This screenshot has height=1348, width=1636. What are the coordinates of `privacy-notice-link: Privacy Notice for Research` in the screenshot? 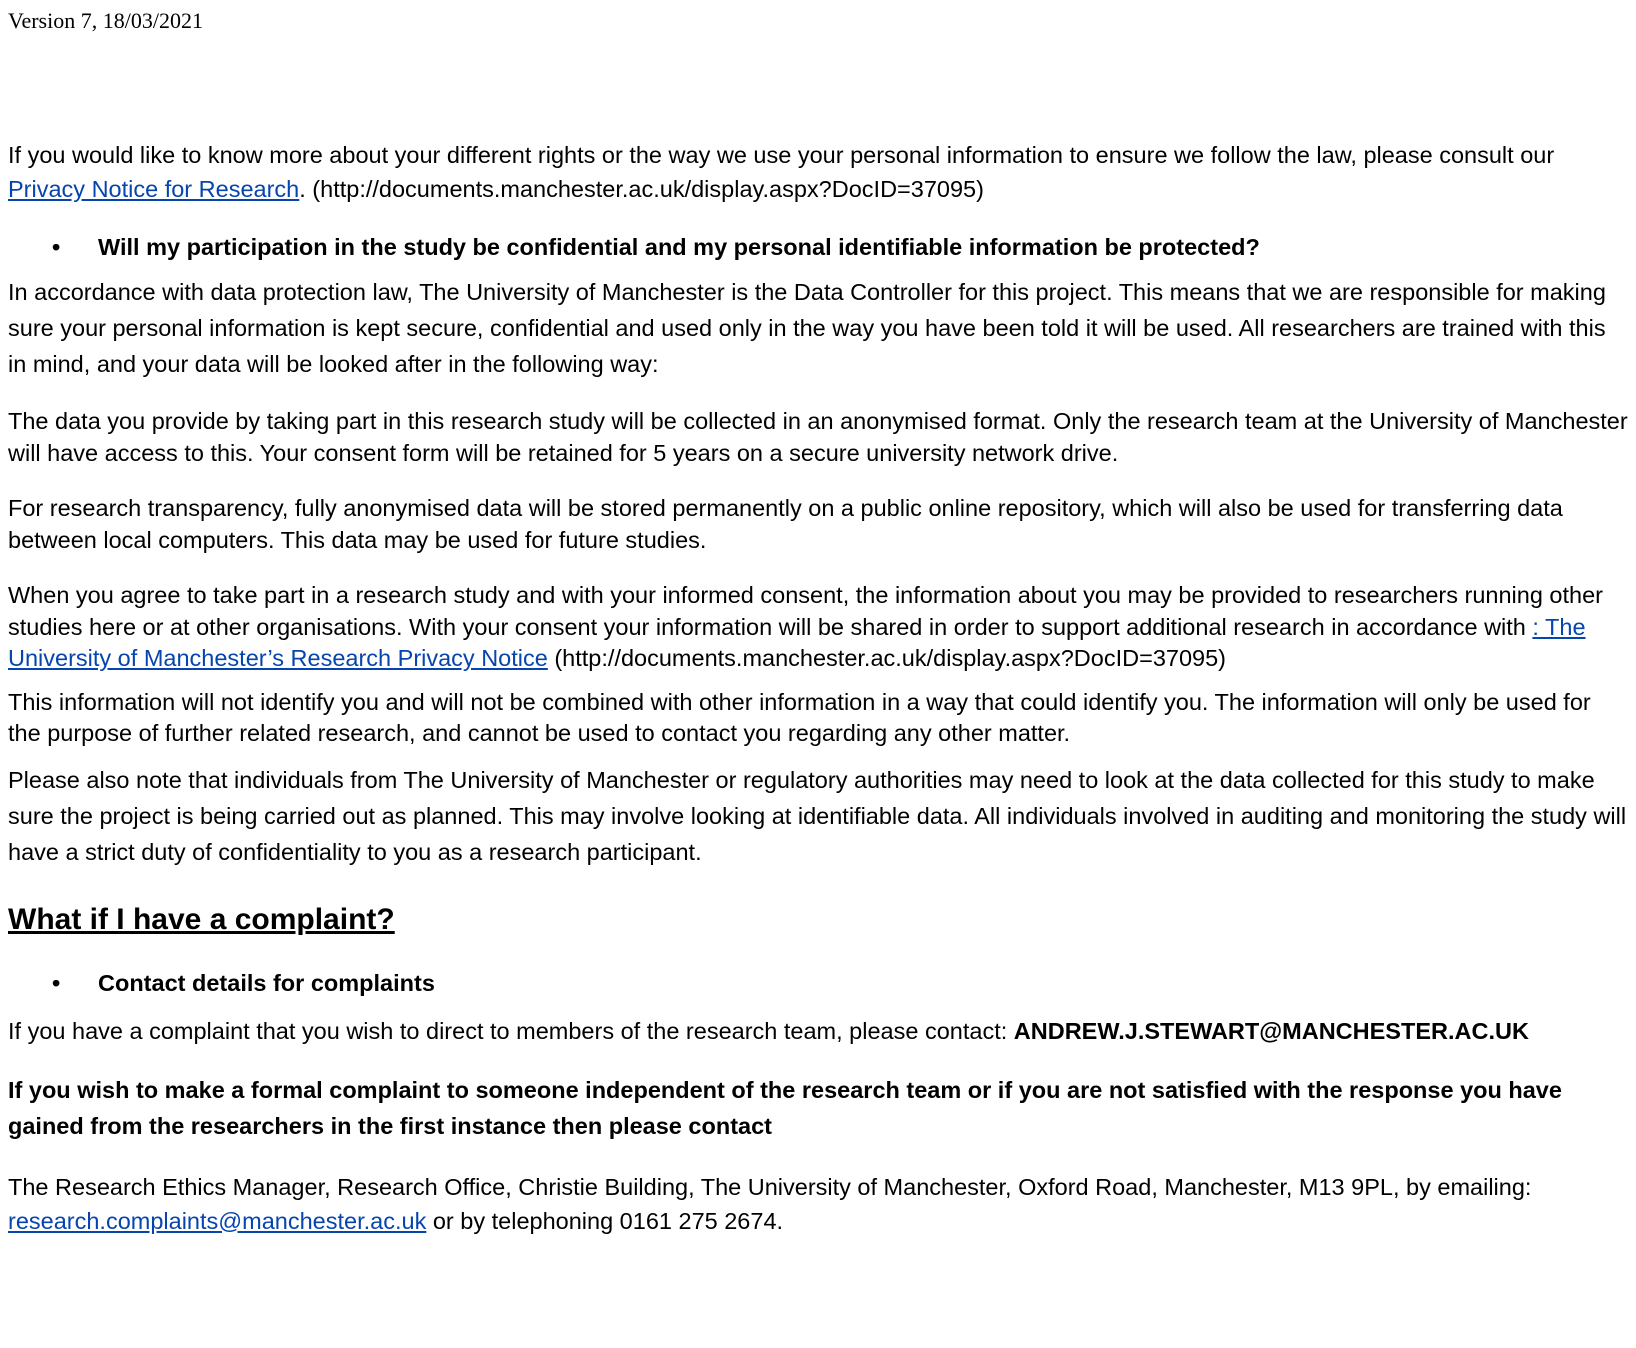 It's located at (153, 189).